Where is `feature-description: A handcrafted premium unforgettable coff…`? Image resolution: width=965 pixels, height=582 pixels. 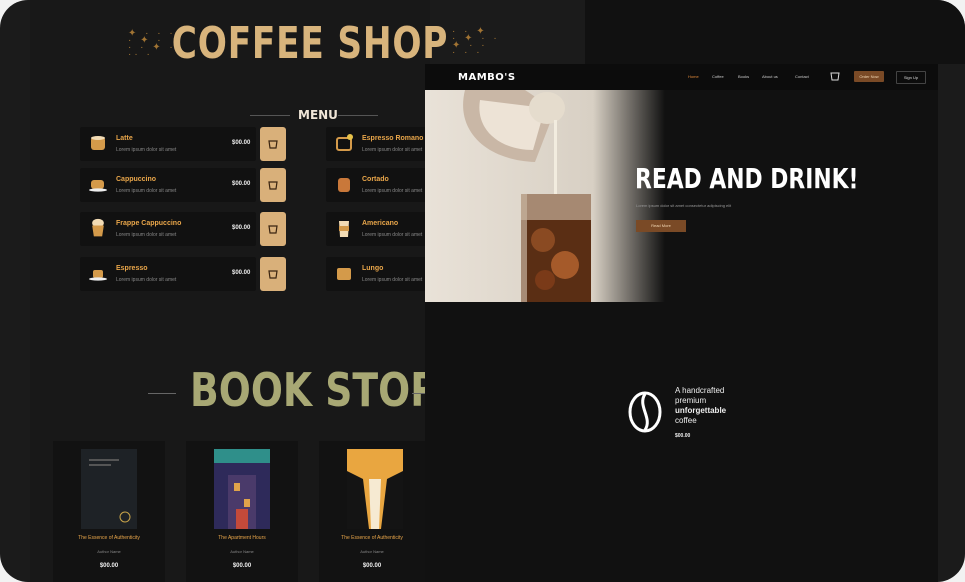 feature-description: A handcrafted premium unforgettable coff… is located at coordinates (700, 406).